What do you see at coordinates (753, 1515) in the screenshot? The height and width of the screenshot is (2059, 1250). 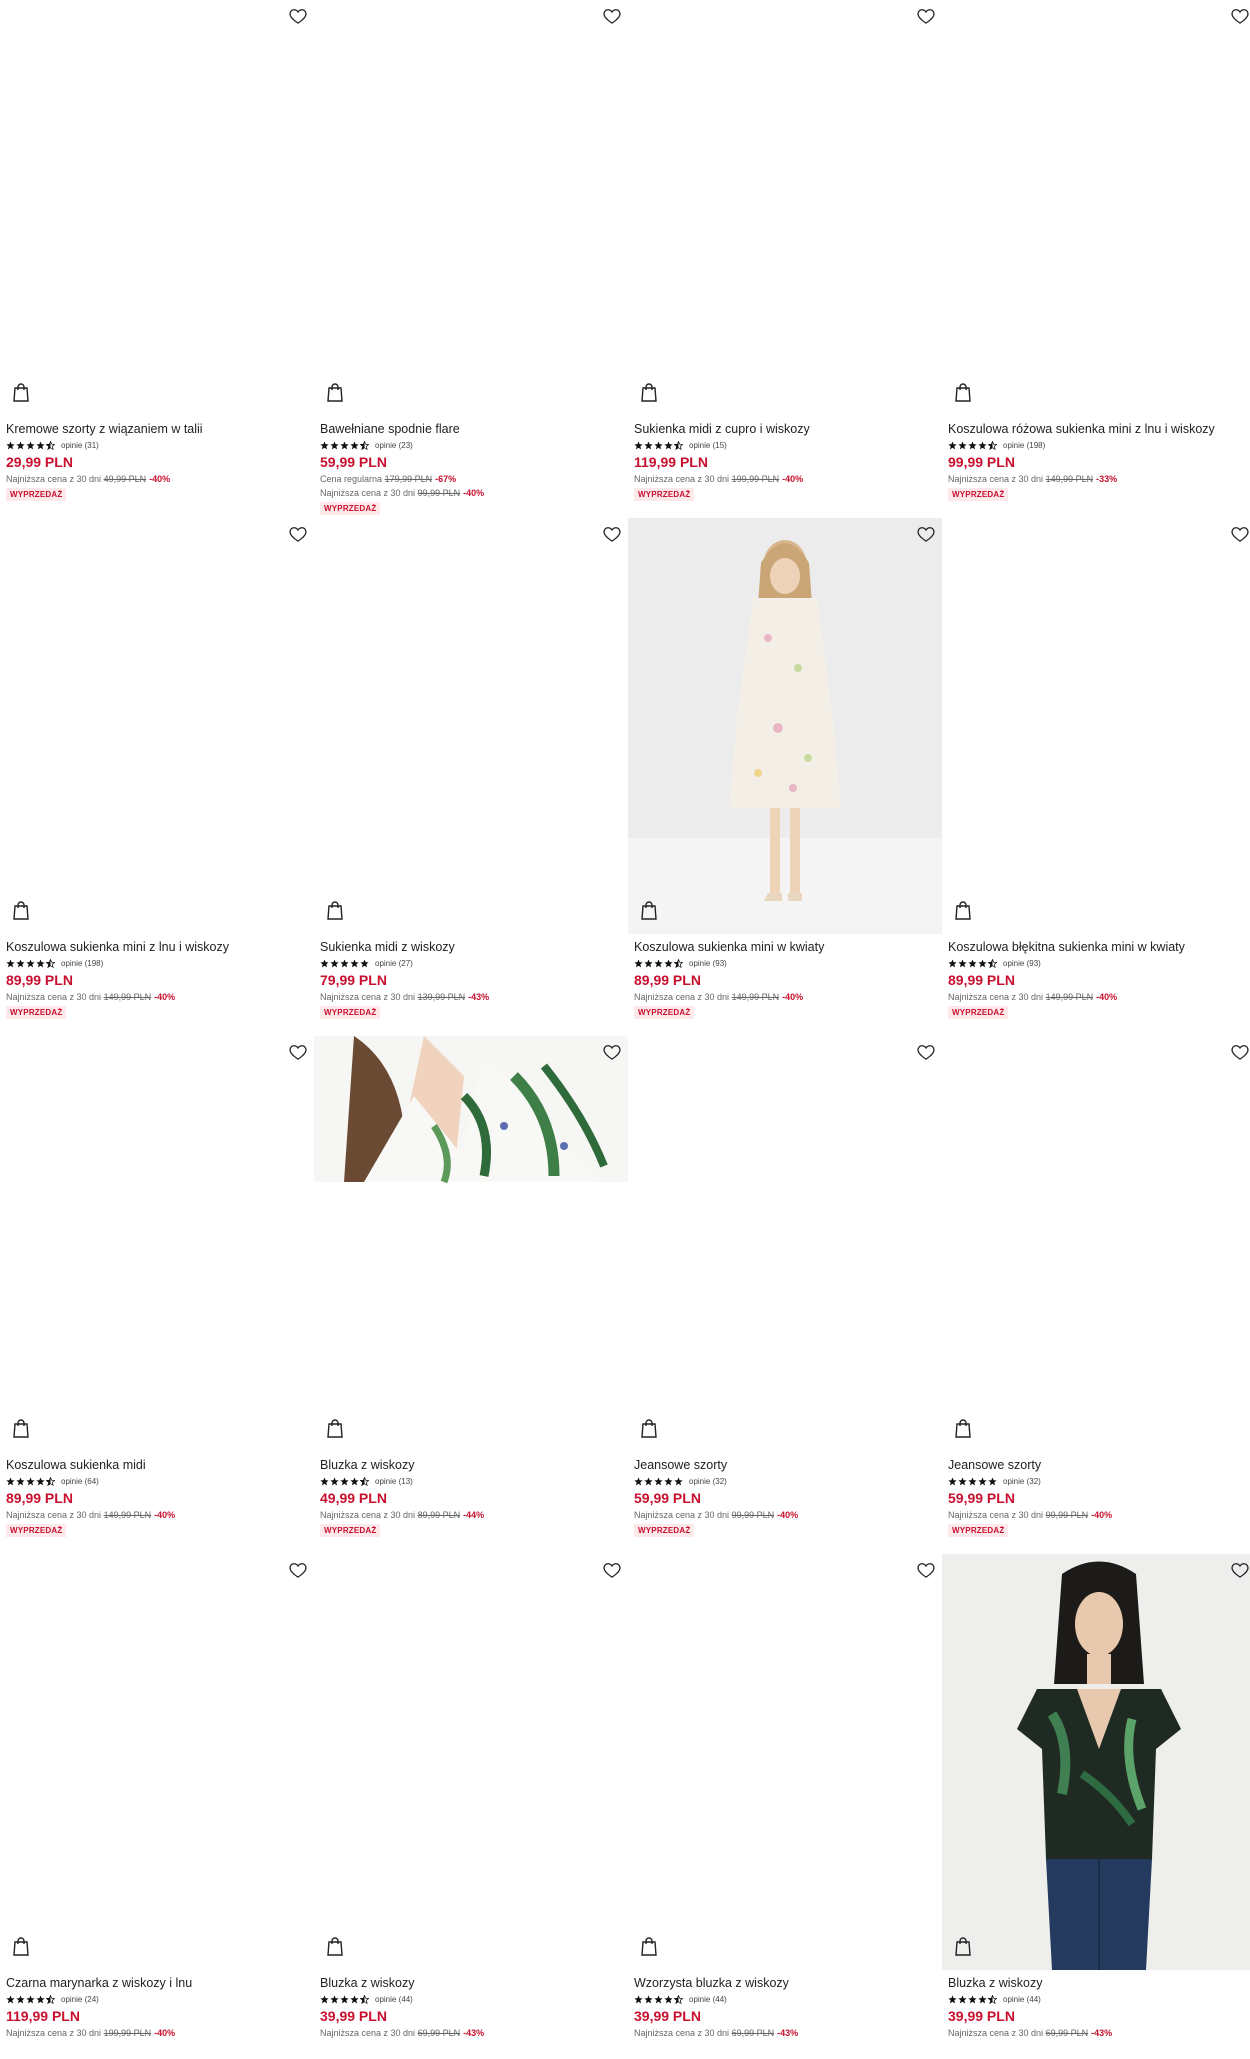 I see `lowest-old-price: 99,99 PLN` at bounding box center [753, 1515].